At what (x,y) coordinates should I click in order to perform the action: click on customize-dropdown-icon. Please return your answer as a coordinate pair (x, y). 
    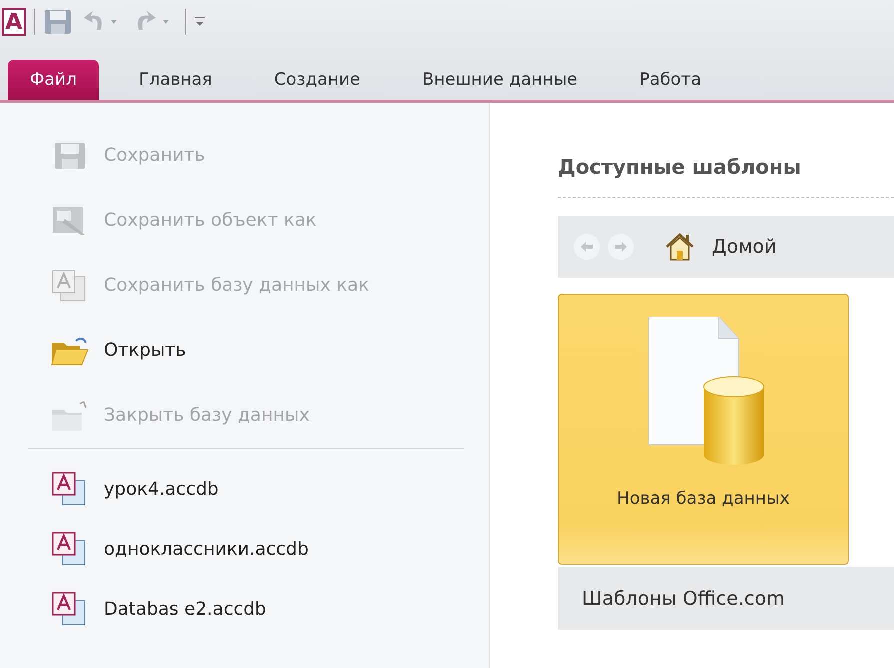
    Looking at the image, I should click on (200, 22).